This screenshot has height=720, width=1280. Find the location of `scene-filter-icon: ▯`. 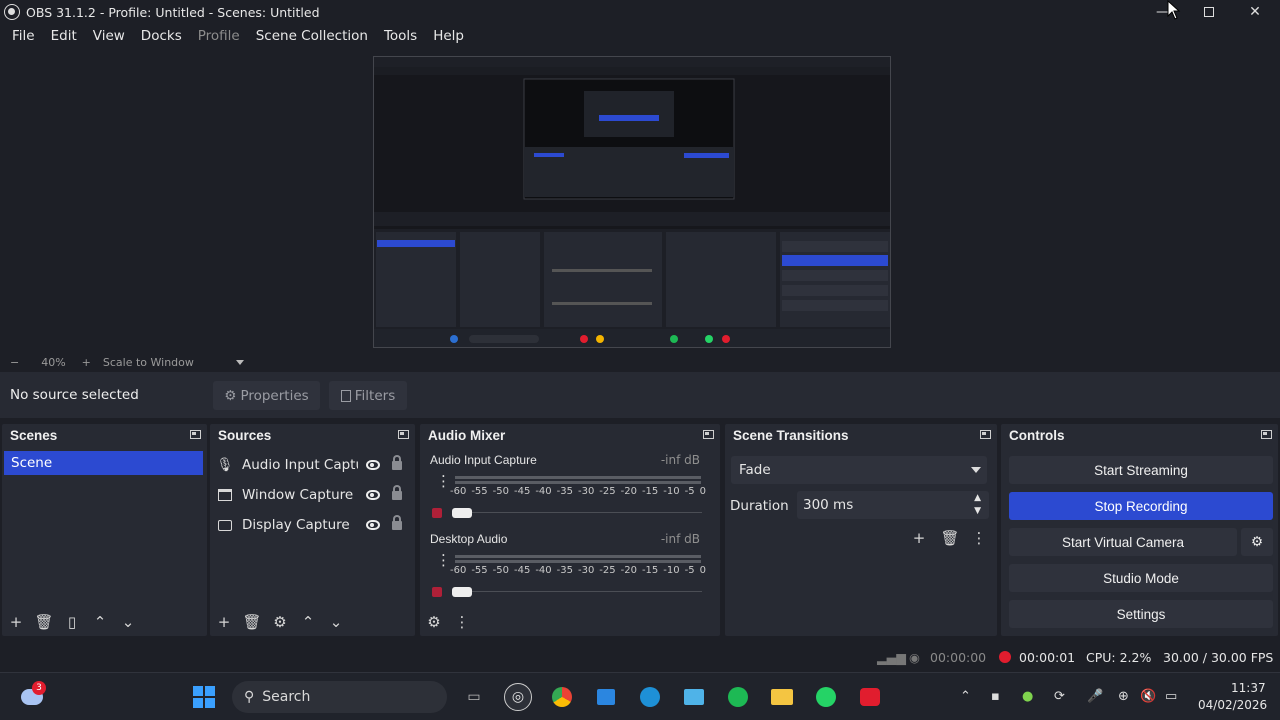

scene-filter-icon: ▯ is located at coordinates (72, 622).